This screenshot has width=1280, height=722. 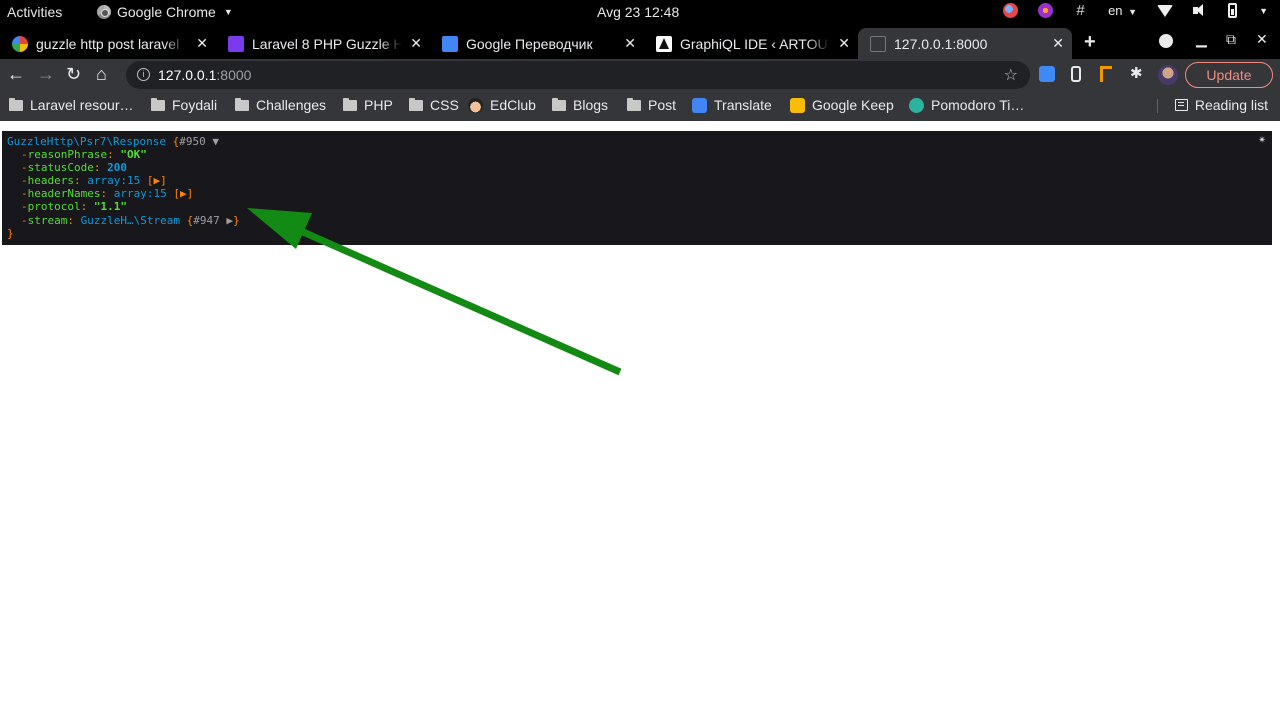 I want to click on battery-icon, so click(x=1233, y=10).